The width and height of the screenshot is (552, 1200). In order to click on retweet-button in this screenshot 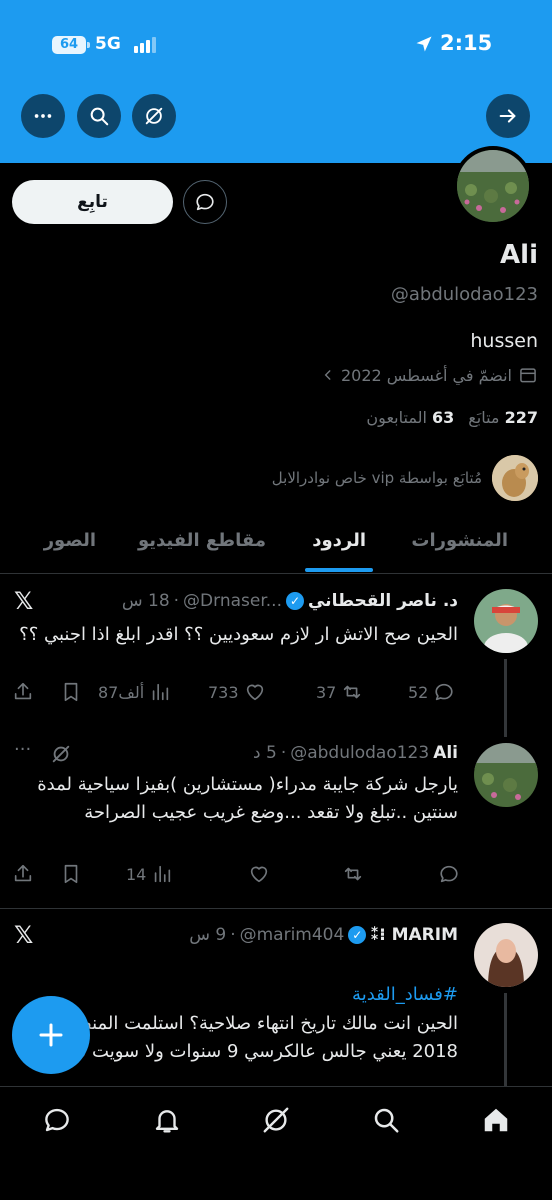, I will do `click(353, 874)`.